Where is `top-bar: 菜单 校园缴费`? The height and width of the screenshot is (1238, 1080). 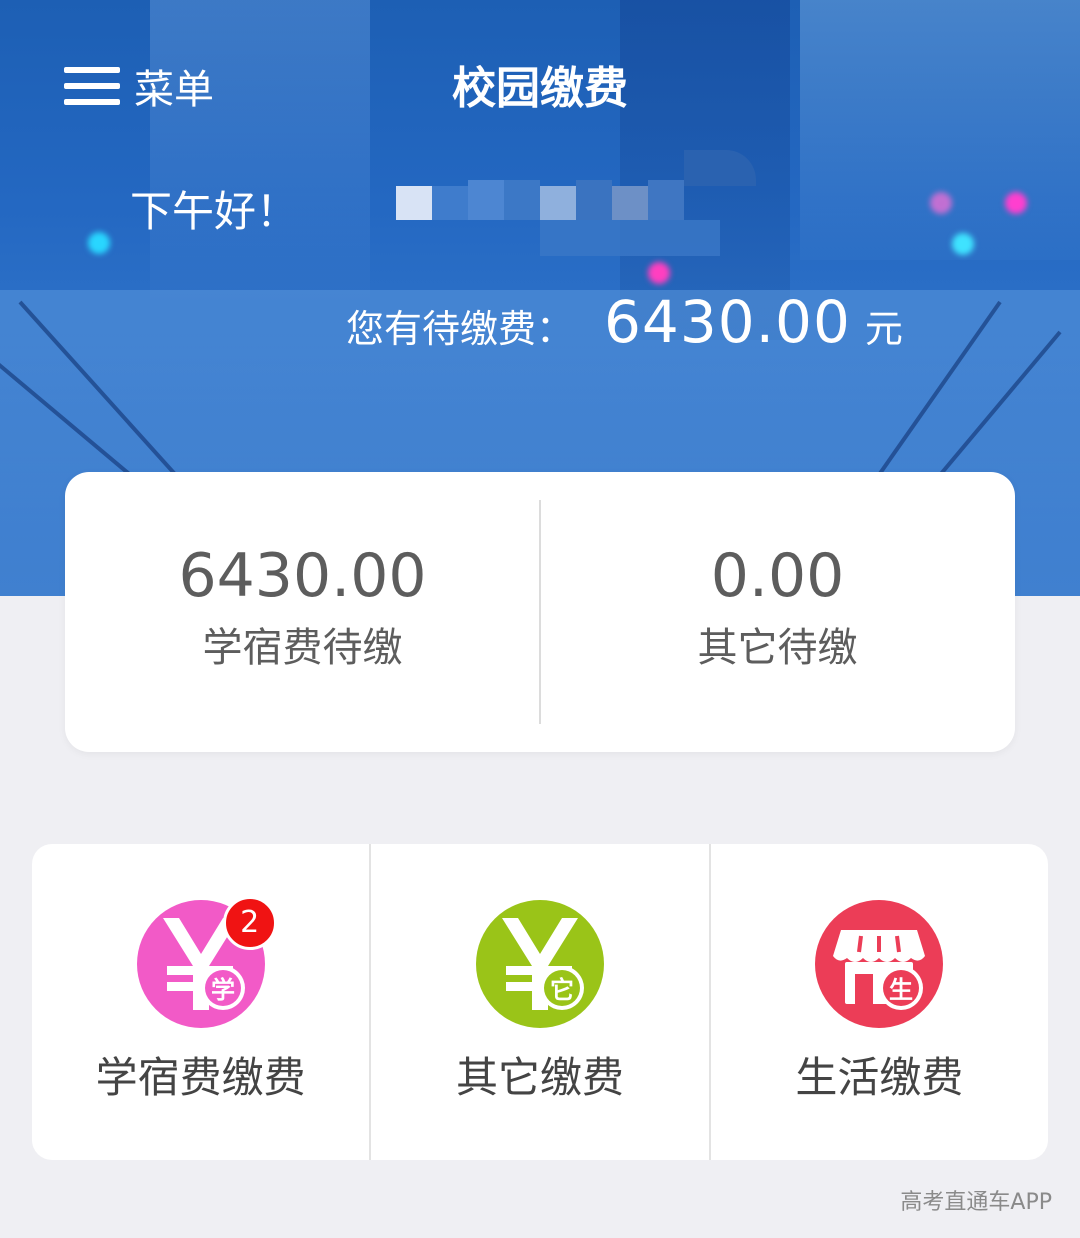
top-bar: 菜单 校园缴费 is located at coordinates (540, 75).